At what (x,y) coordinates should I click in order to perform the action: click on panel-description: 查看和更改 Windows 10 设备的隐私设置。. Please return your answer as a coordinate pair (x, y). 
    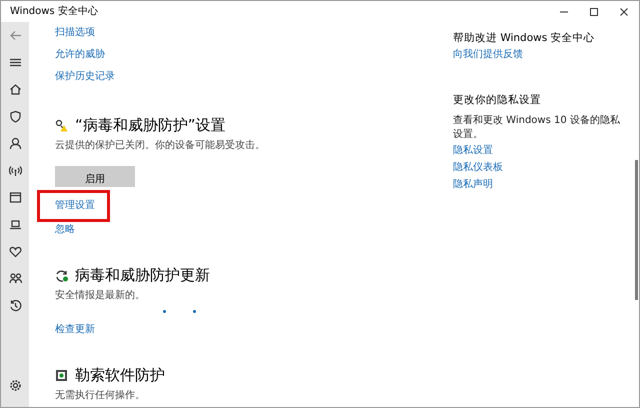
    Looking at the image, I should click on (537, 128).